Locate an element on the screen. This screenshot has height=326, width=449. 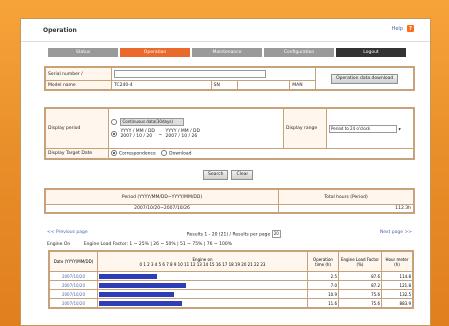
tab-status: Status is located at coordinates (83, 52).